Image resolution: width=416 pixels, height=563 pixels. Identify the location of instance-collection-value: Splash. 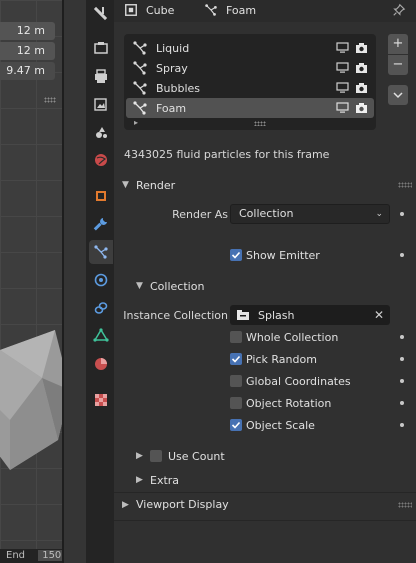
(276, 315).